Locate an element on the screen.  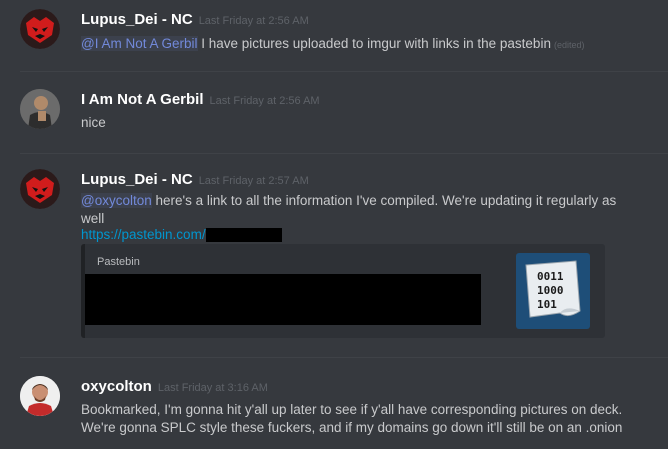
edited-label: (edited) is located at coordinates (569, 45).